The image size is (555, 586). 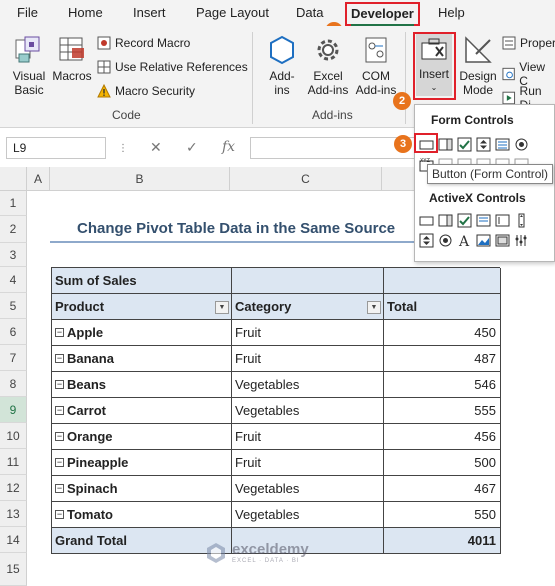 I want to click on activex-list-box-icon, so click(x=483, y=220).